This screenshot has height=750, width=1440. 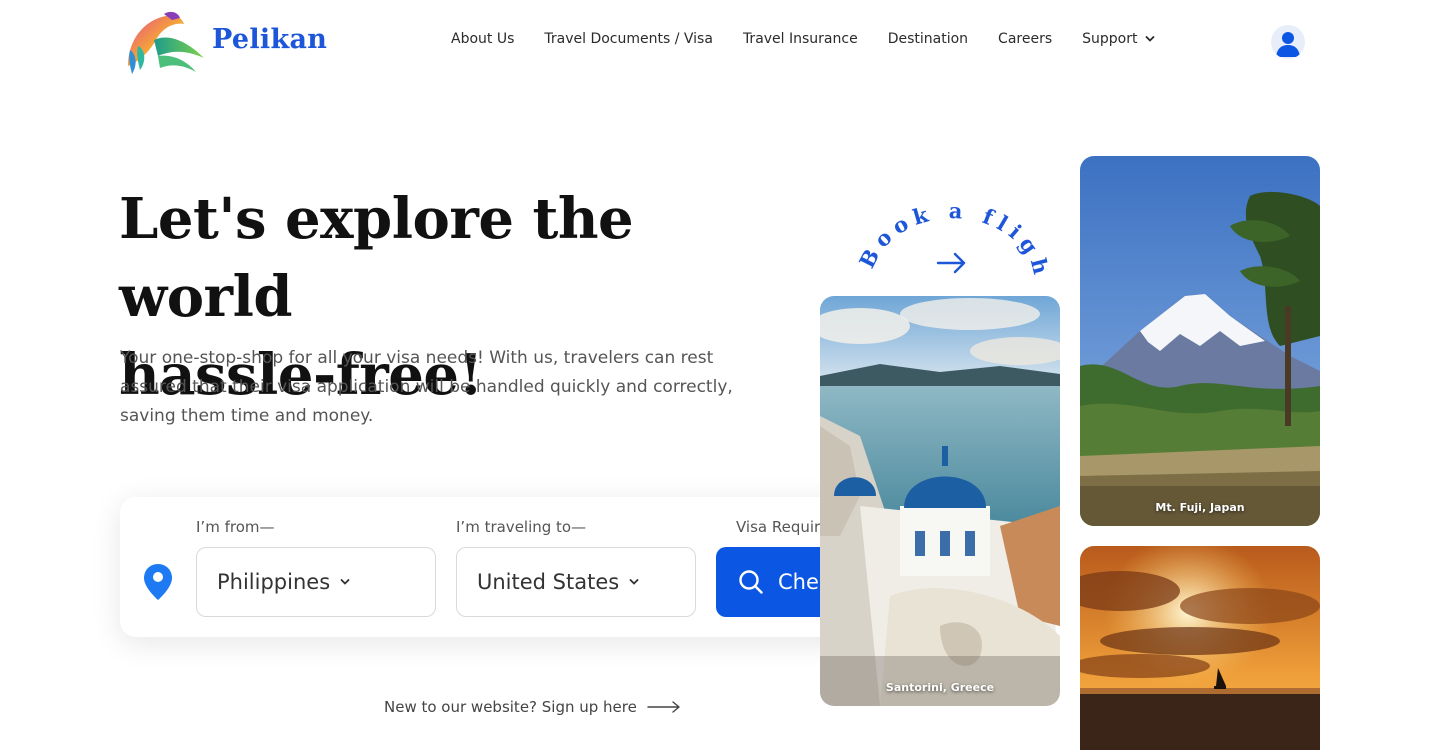 I want to click on search-icon, so click(x=751, y=582).